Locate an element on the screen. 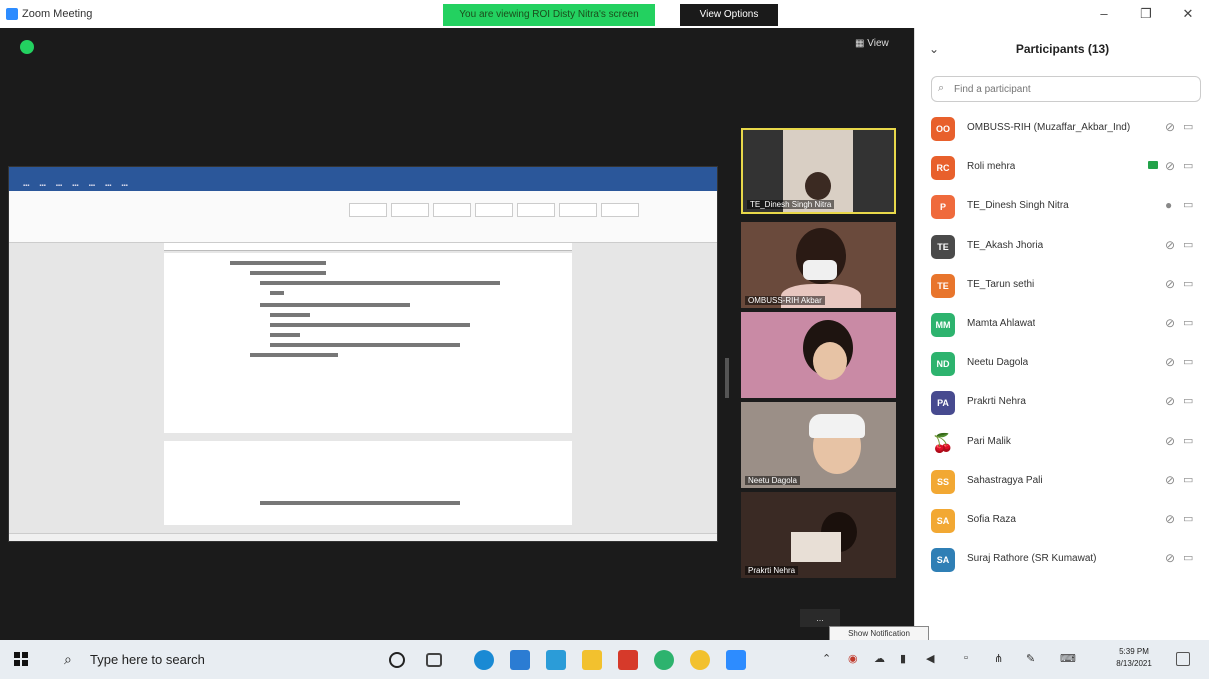 This screenshot has height=679, width=1209. video-tile: OMBUSS-RIH Akbar is located at coordinates (818, 265).